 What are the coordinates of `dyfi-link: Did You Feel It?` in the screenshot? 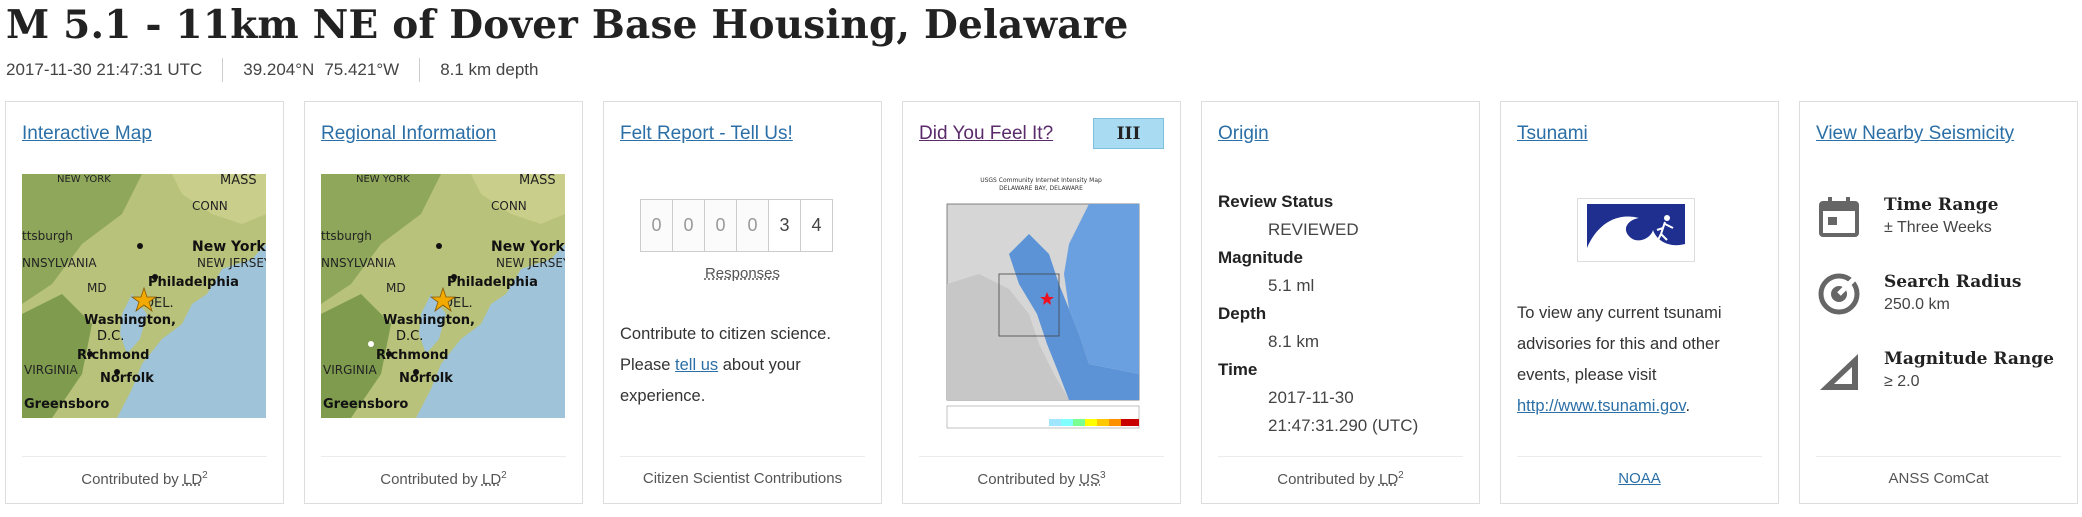 It's located at (986, 134).